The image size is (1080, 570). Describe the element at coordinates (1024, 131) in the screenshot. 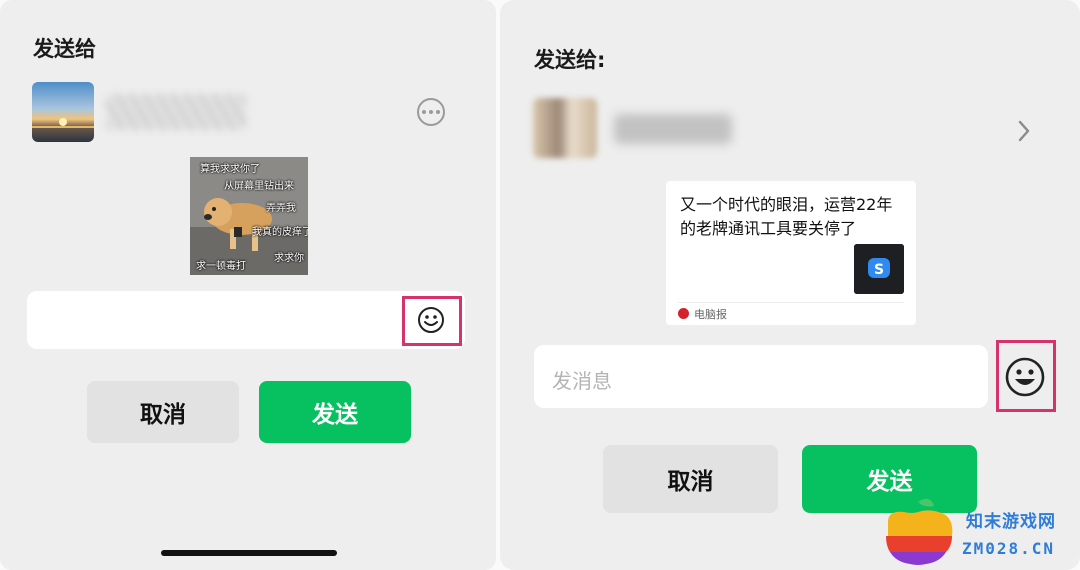

I see `chevron-right-icon` at that location.